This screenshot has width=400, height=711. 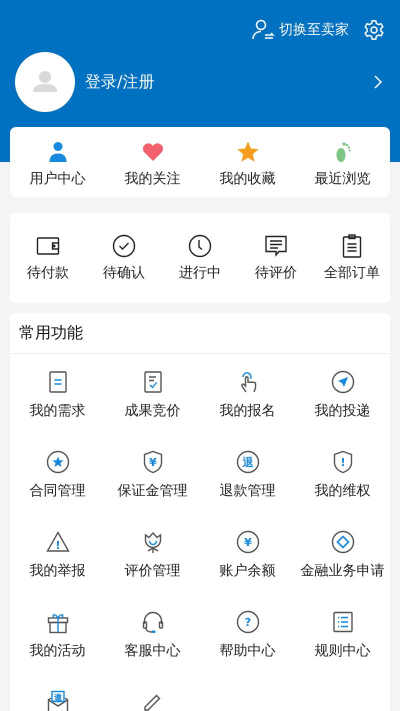 I want to click on clipboard-icon, so click(x=352, y=246).